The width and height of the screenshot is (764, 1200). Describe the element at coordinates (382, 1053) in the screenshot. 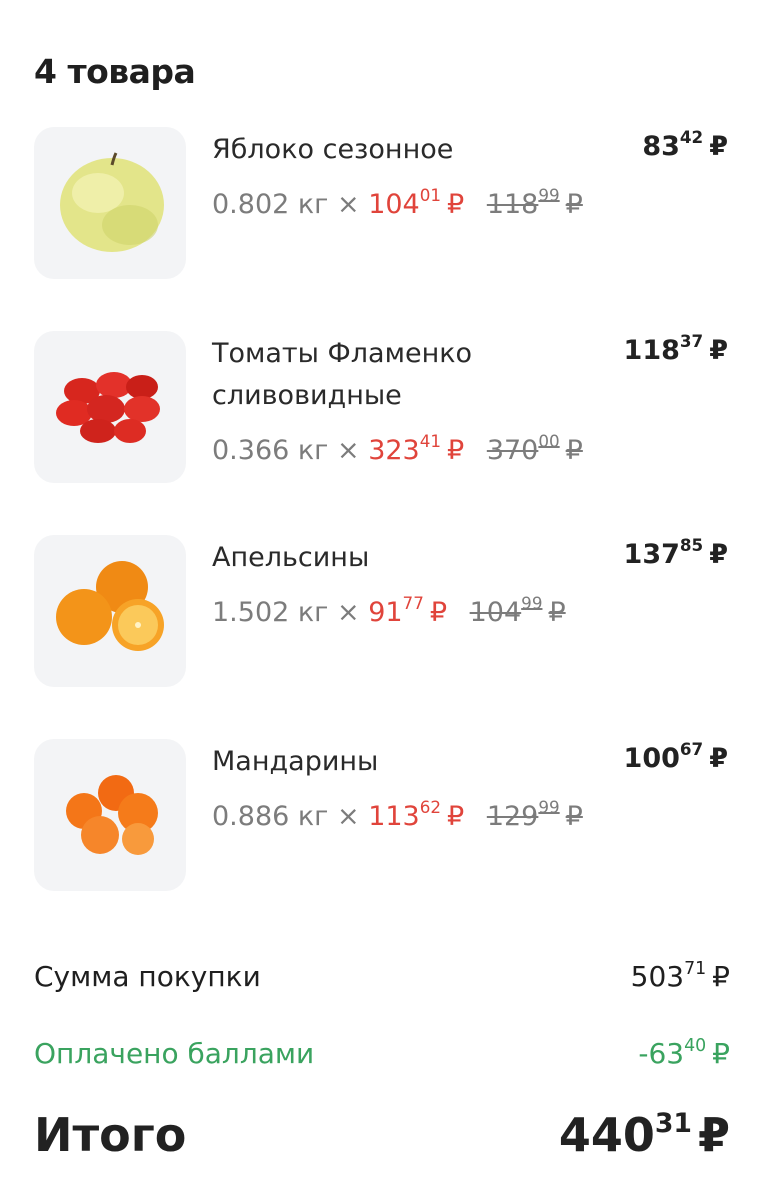

I see `points-row: Оплачено баллами -6340 ₽` at that location.